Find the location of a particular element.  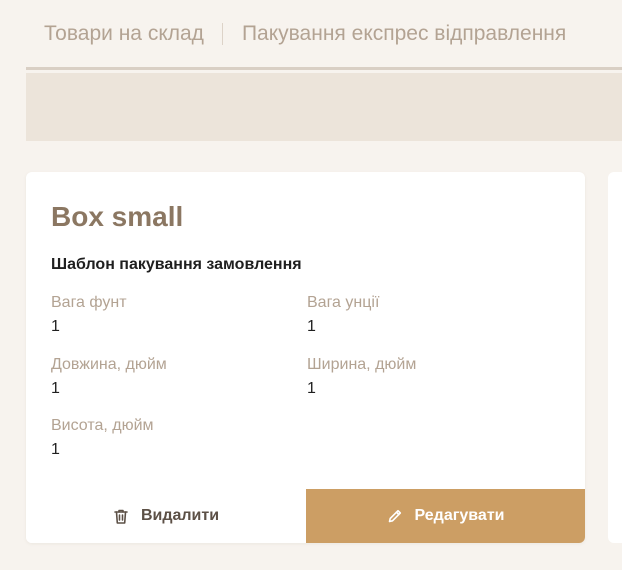

edit-button: Редагувати is located at coordinates (445, 516).